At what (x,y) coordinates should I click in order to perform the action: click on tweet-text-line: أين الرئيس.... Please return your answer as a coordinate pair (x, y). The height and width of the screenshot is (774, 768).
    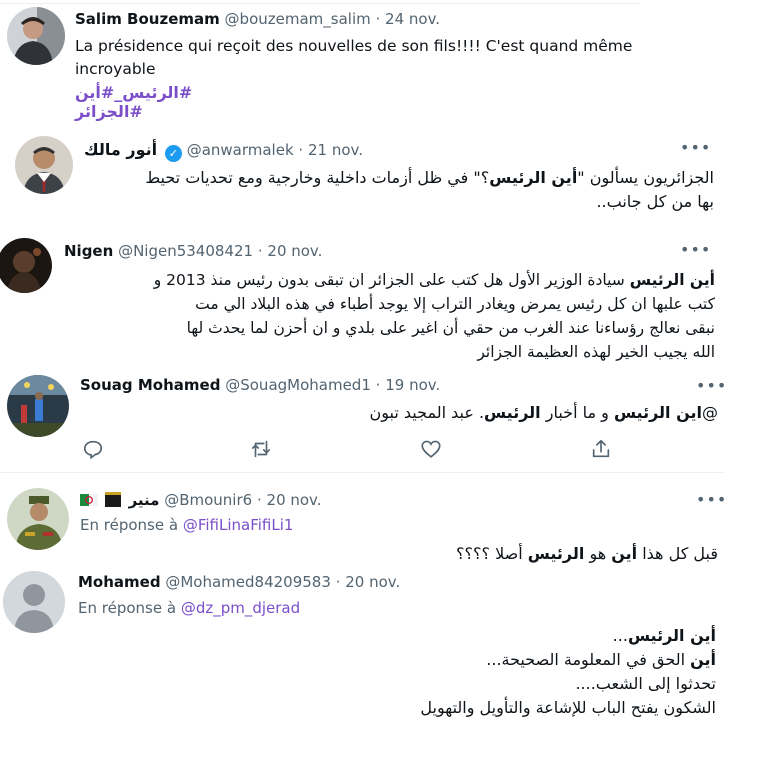
    Looking at the image, I should click on (664, 635).